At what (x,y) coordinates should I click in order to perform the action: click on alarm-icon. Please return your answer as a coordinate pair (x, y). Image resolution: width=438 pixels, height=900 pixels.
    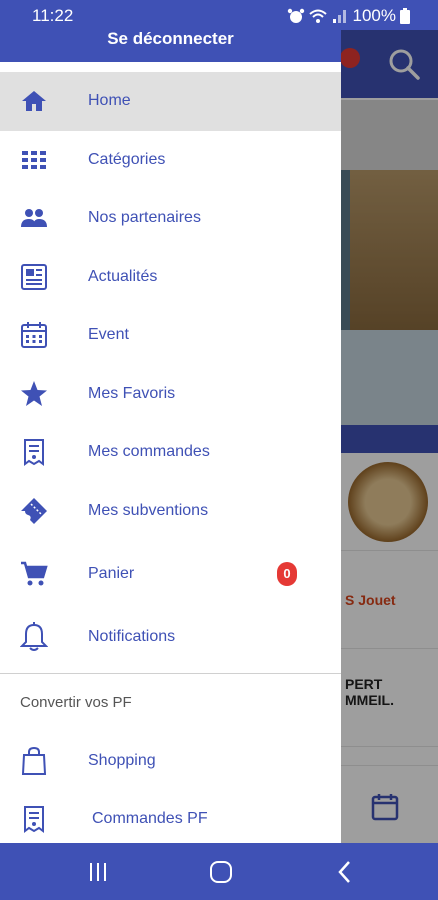
    Looking at the image, I should click on (295, 15).